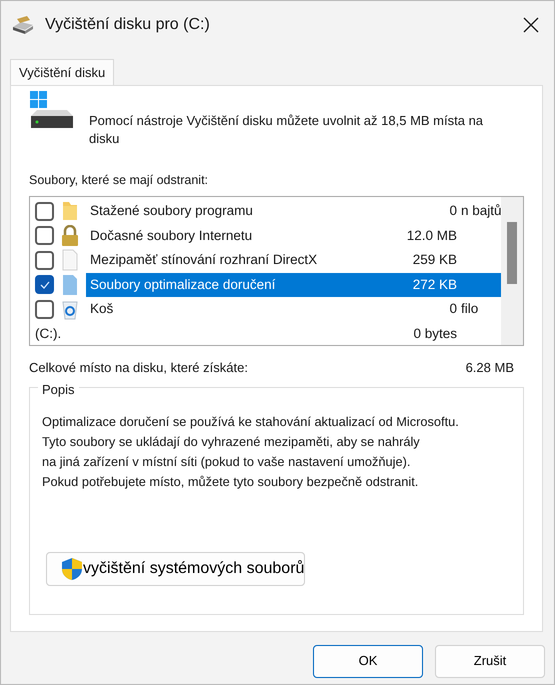 This screenshot has height=685, width=555. Describe the element at coordinates (293, 236) in the screenshot. I see `list-row: Dočasné soubory Internetu 12.0 MB` at that location.